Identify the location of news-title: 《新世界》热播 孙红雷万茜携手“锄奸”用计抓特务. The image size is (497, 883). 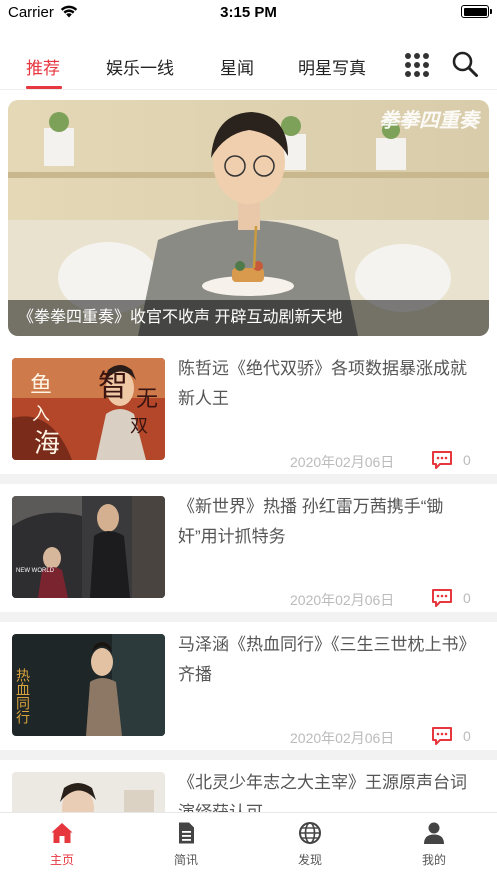
(311, 521).